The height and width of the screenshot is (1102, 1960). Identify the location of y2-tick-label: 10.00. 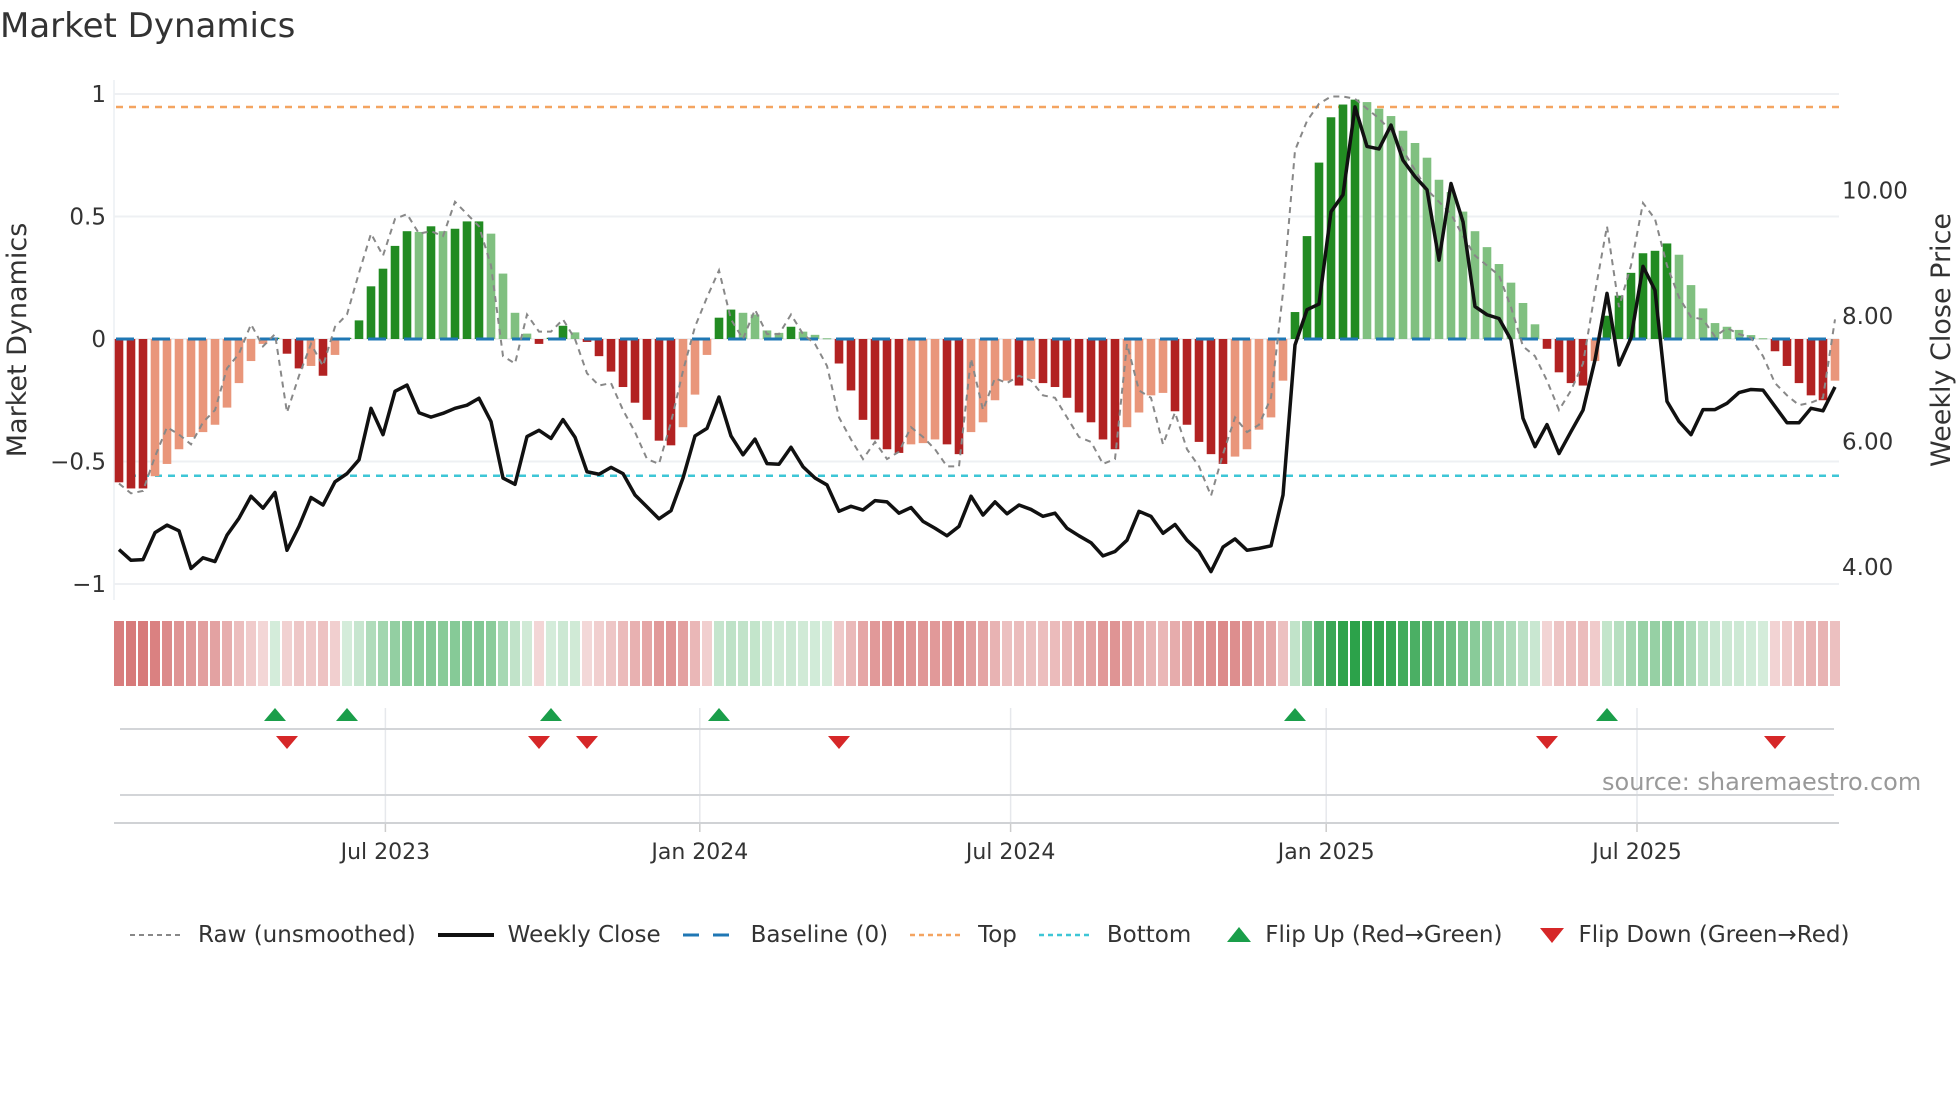
(1875, 191).